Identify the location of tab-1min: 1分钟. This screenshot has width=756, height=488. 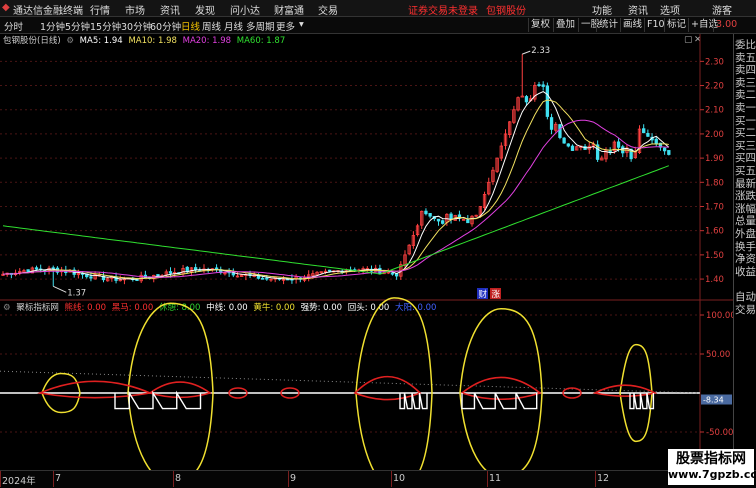
(52, 26).